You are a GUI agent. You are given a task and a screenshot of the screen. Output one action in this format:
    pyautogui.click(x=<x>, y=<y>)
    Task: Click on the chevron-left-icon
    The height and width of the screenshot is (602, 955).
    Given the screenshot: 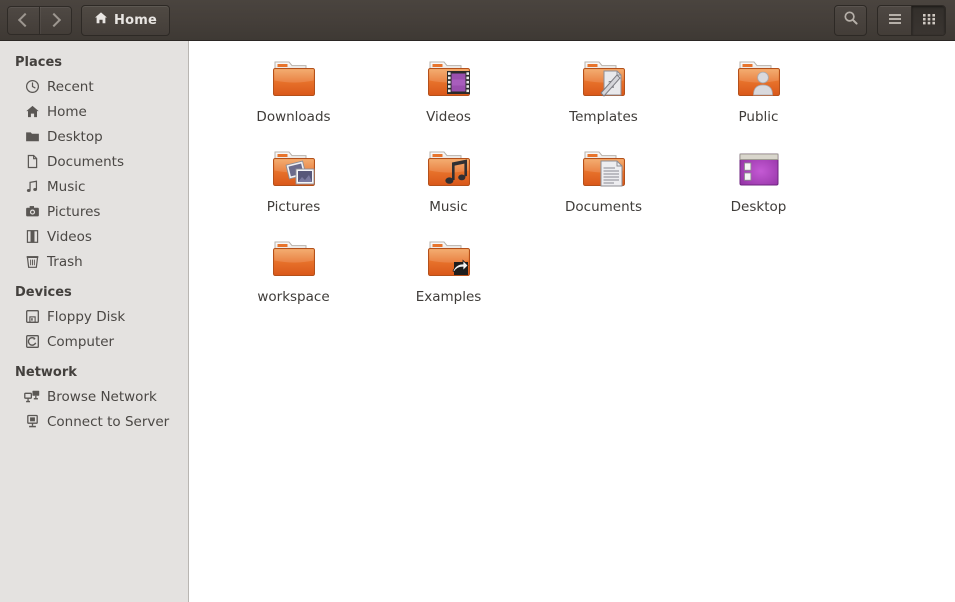 What is the action you would take?
    pyautogui.click(x=25, y=20)
    